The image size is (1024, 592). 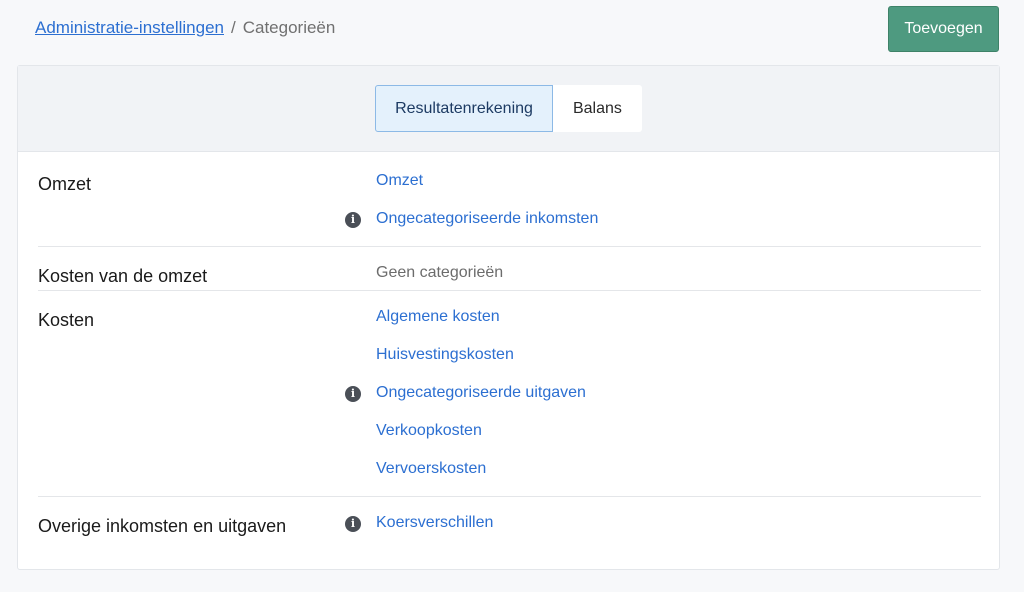 What do you see at coordinates (429, 431) in the screenshot?
I see `category-link: Verkoopkosten` at bounding box center [429, 431].